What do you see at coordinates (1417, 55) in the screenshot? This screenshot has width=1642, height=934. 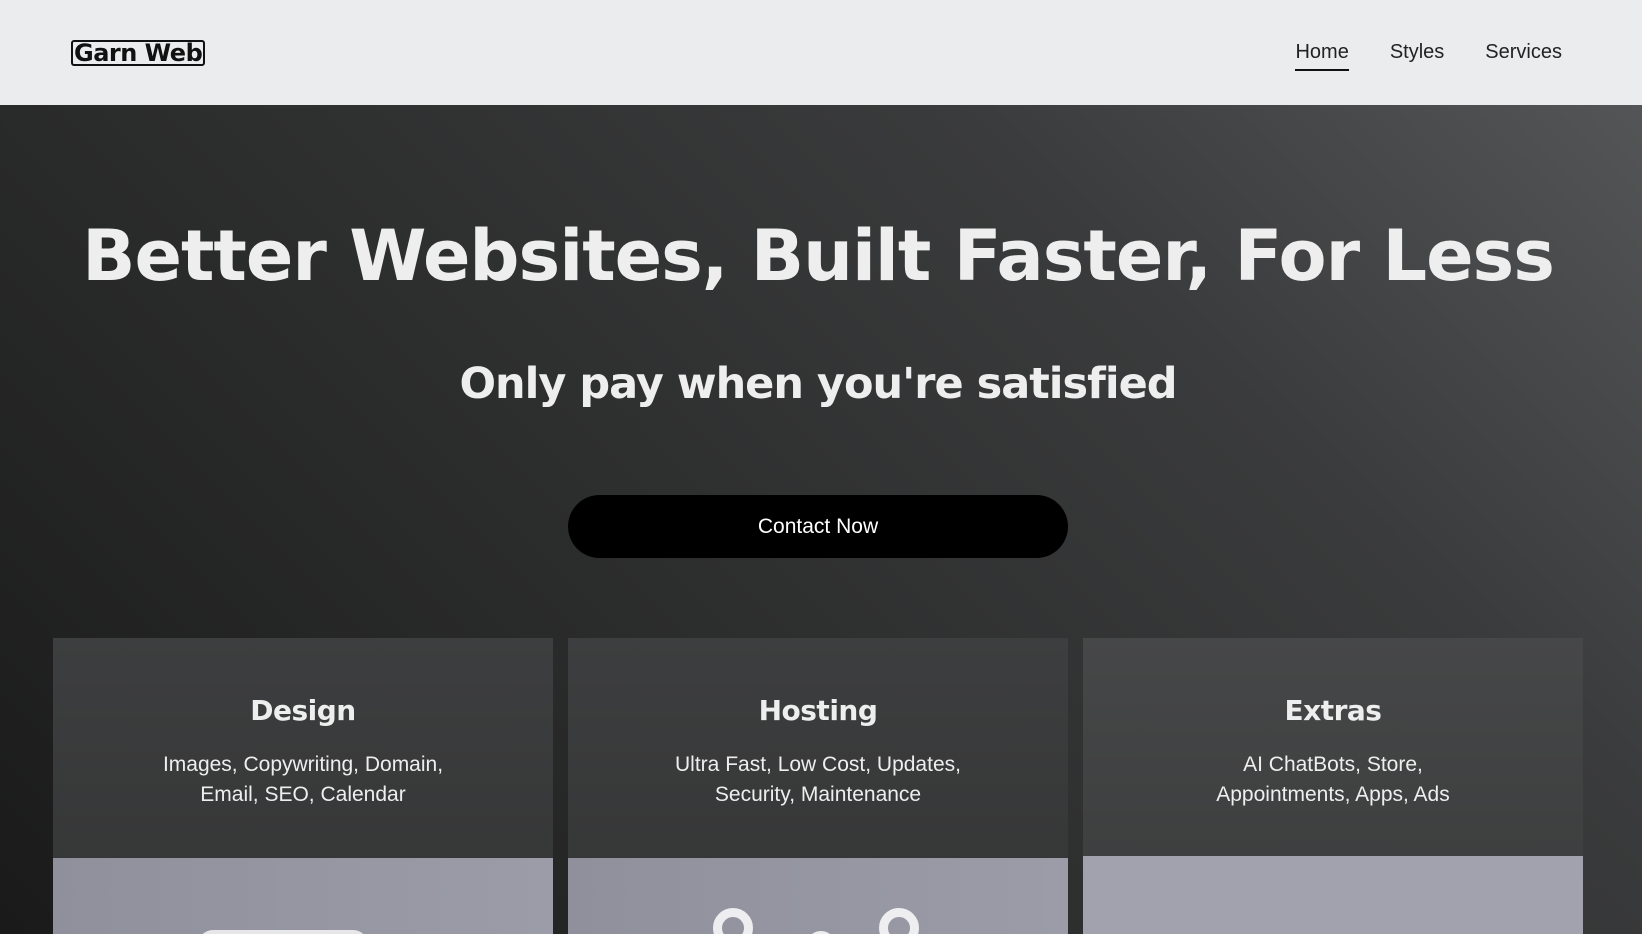 I see `nav-styles-link: Styles` at bounding box center [1417, 55].